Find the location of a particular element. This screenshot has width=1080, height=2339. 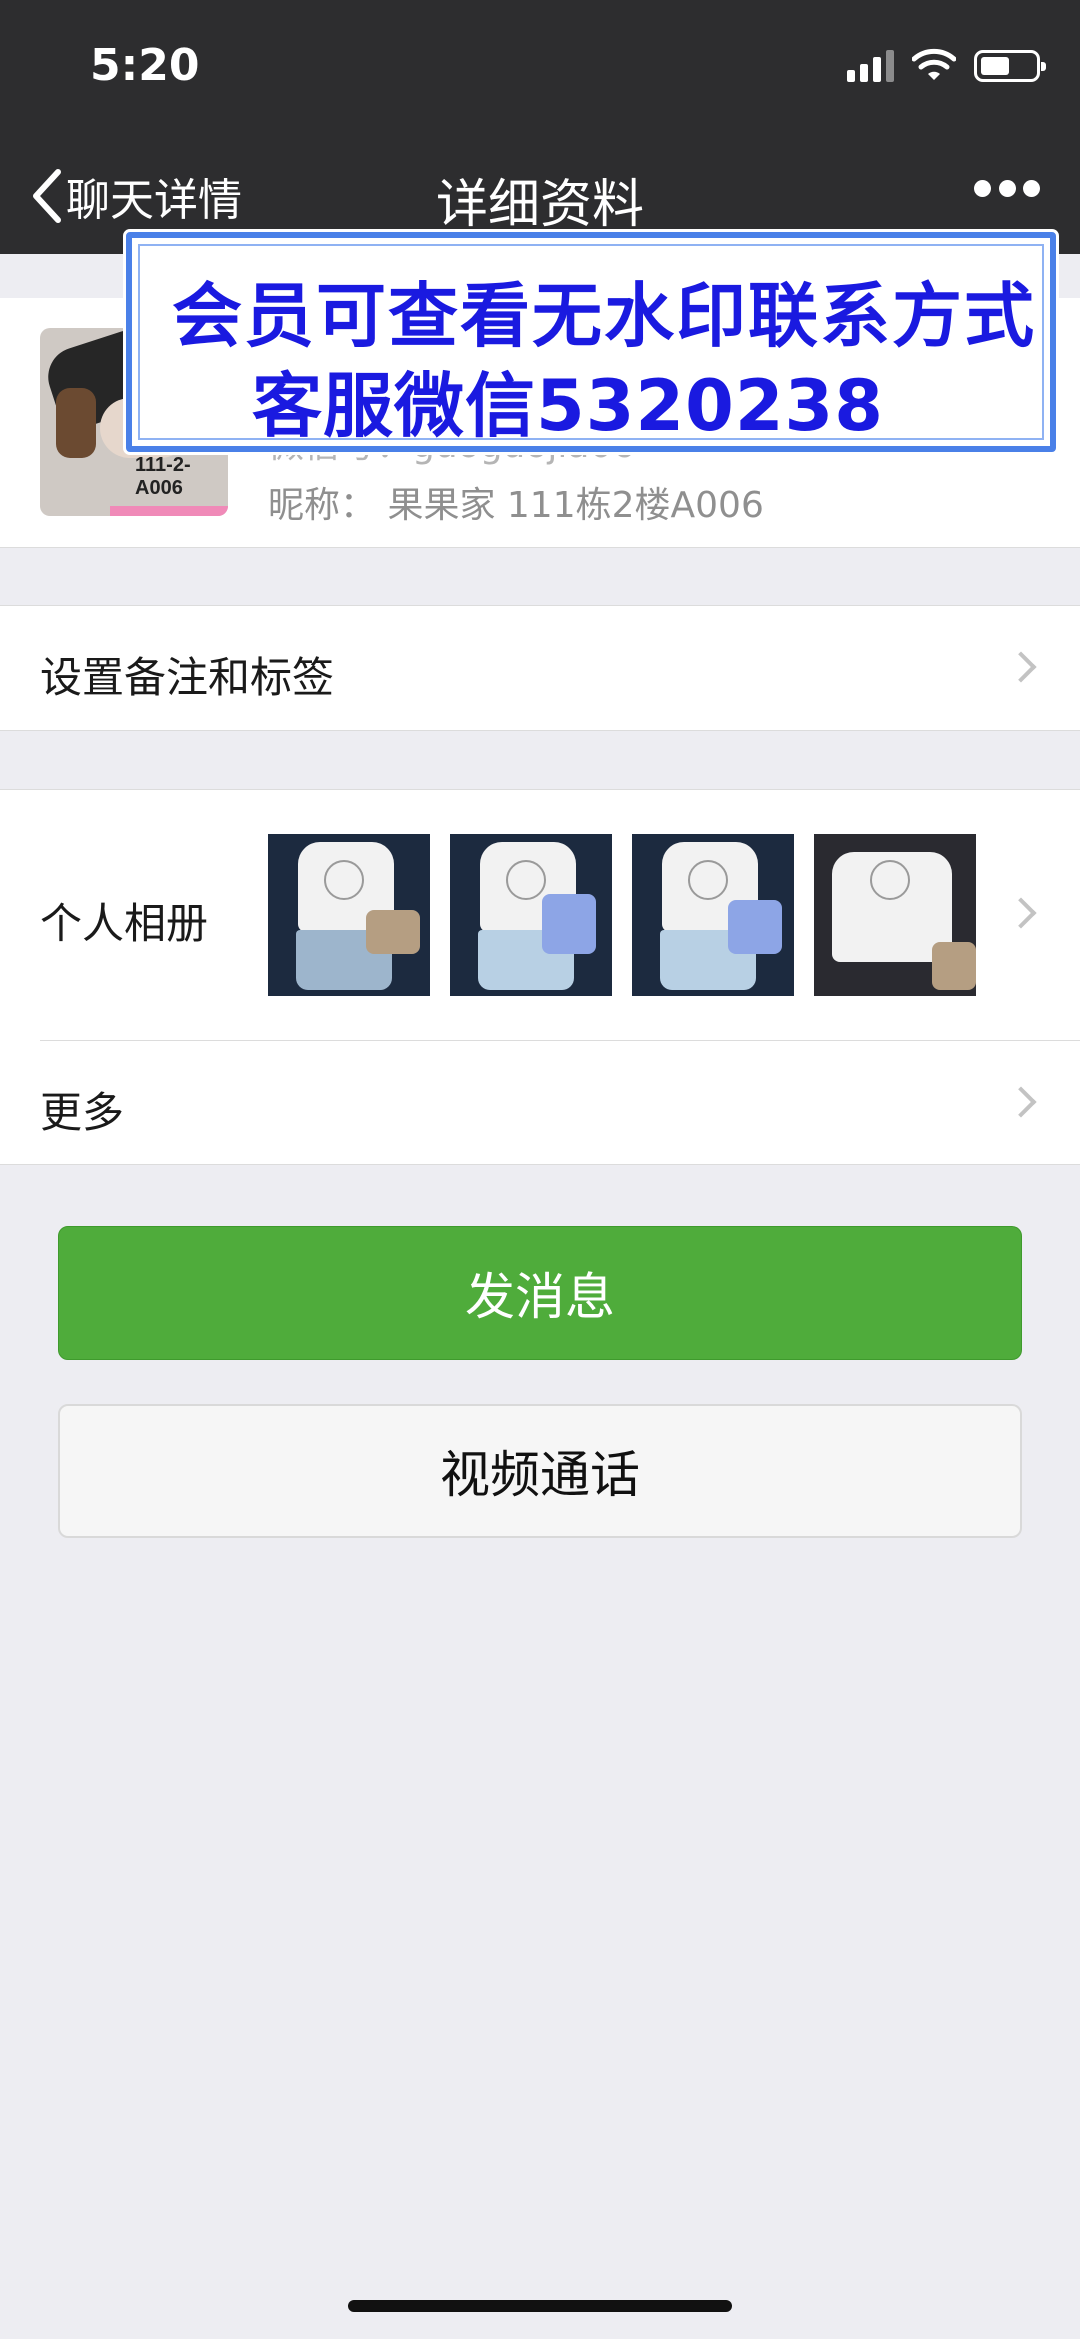

status-bar: 5:20 is located at coordinates (540, 70).